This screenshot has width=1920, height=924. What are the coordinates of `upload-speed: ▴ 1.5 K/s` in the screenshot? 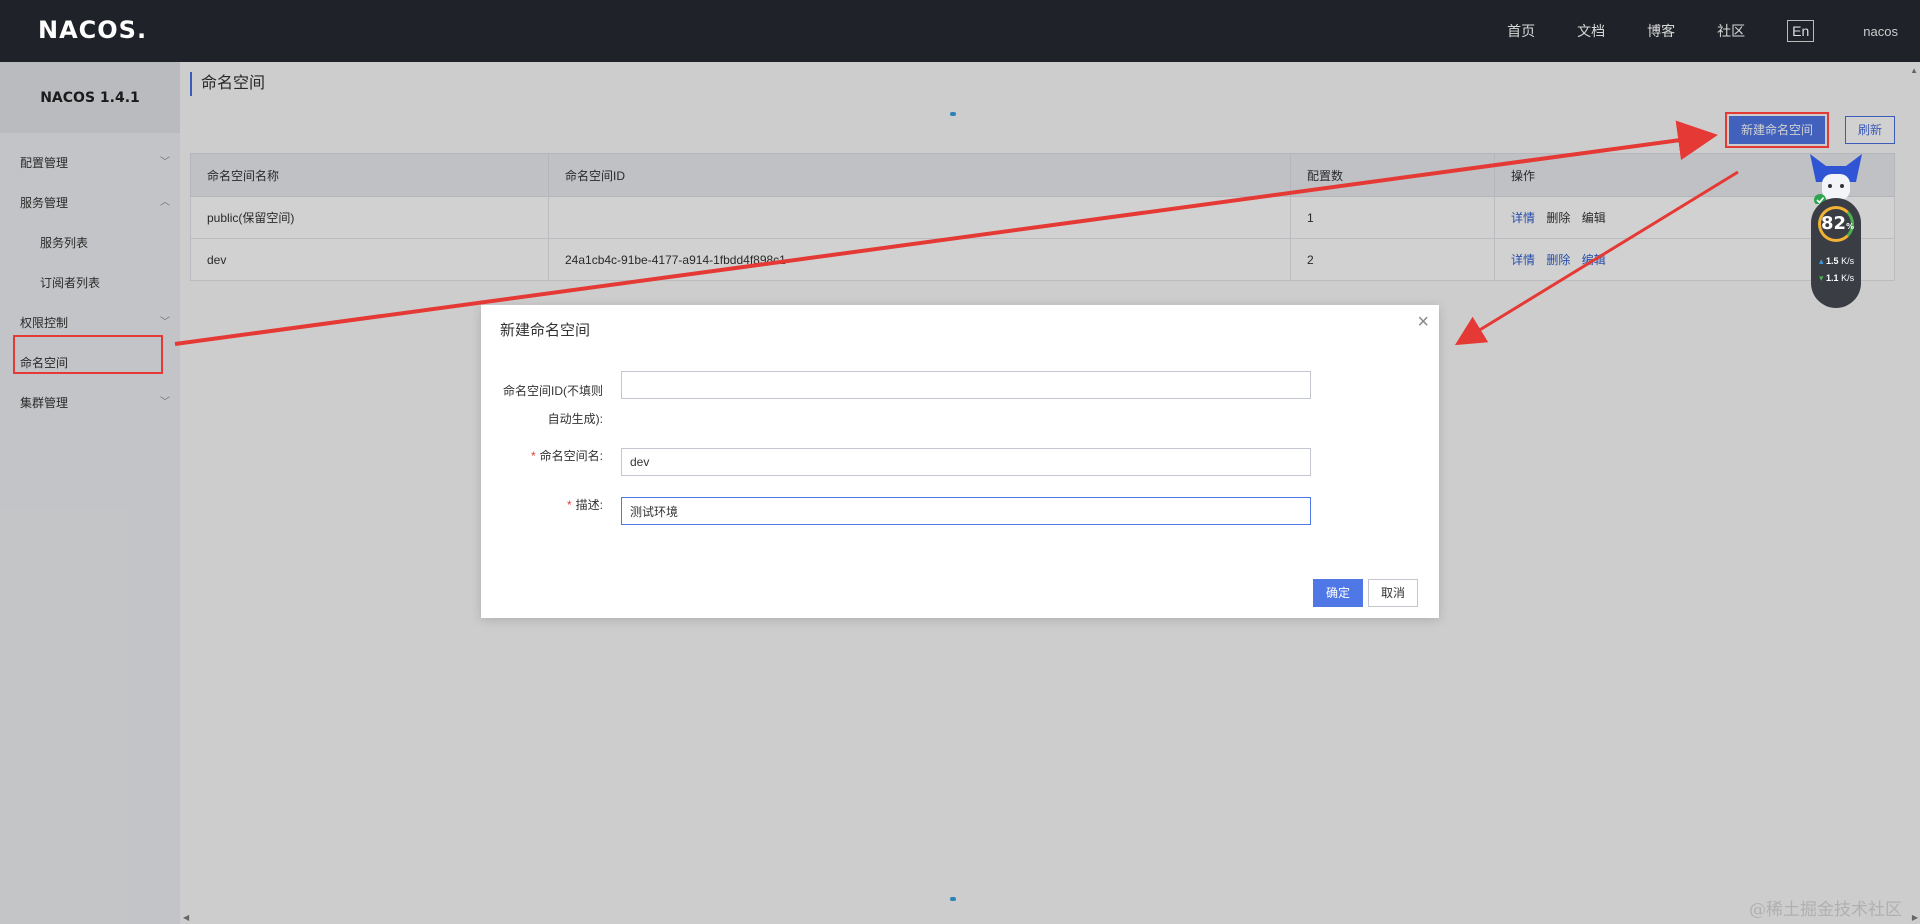 It's located at (1837, 261).